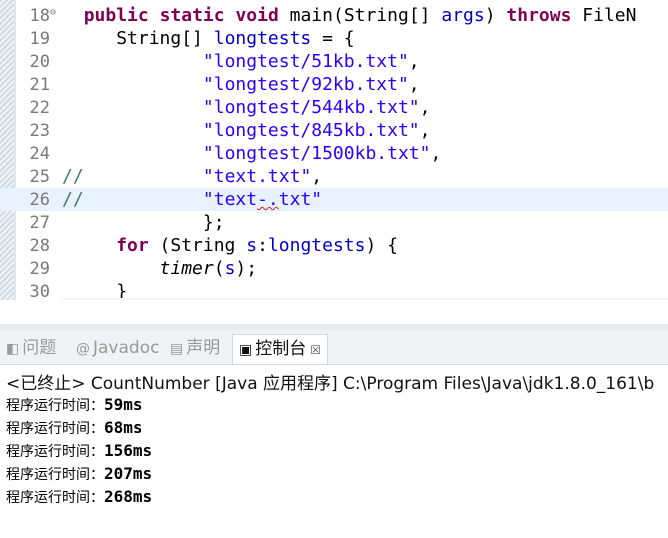 The image size is (668, 538). What do you see at coordinates (268, 199) in the screenshot?
I see `code-token: -.` at bounding box center [268, 199].